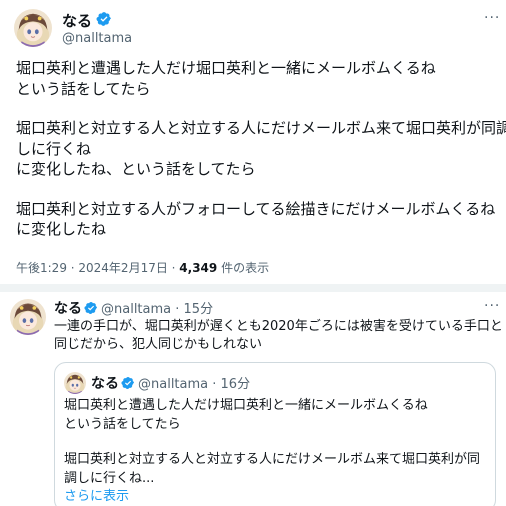 The width and height of the screenshot is (506, 506). I want to click on show-more-link: さらに表示, so click(277, 497).